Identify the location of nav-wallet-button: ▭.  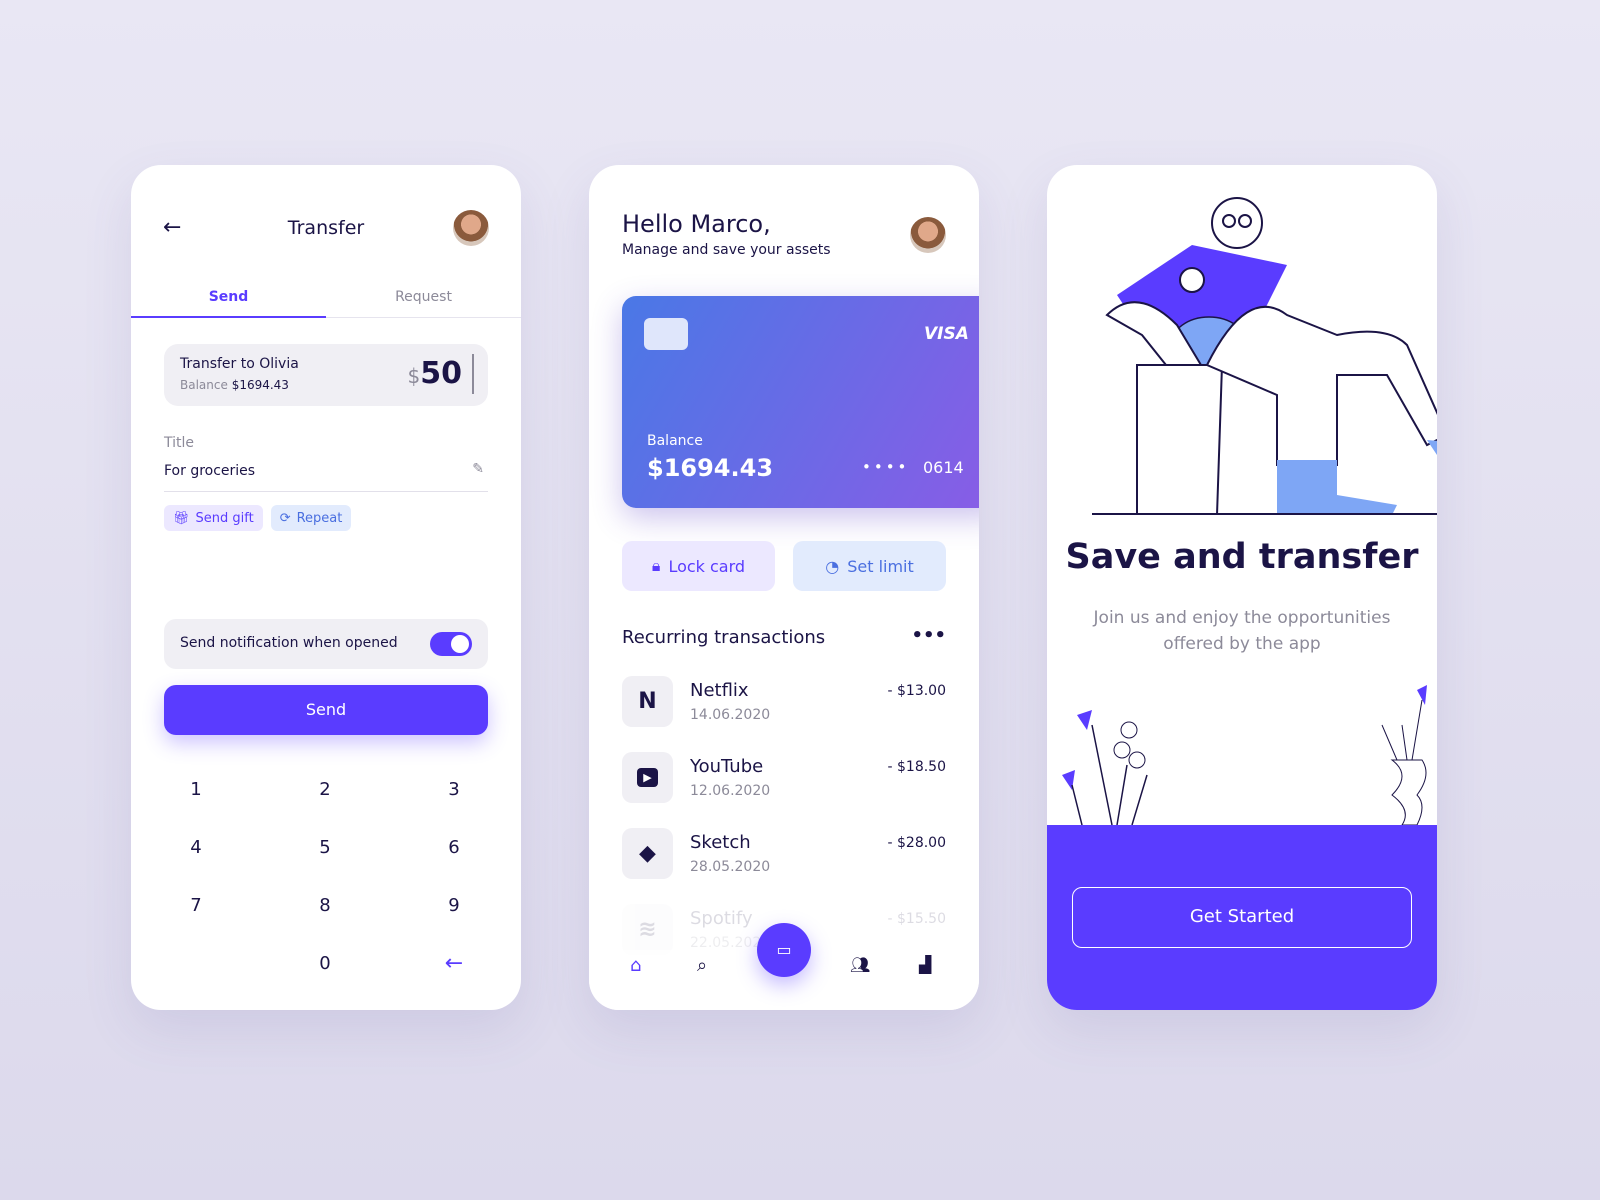
(784, 950).